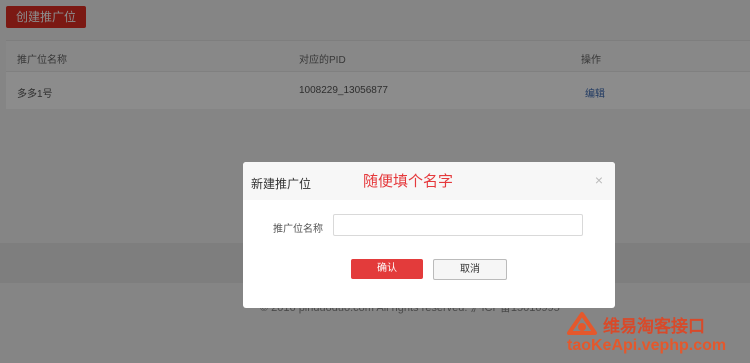  What do you see at coordinates (408, 181) in the screenshot?
I see `dialog-annotation: 随便填个名字` at bounding box center [408, 181].